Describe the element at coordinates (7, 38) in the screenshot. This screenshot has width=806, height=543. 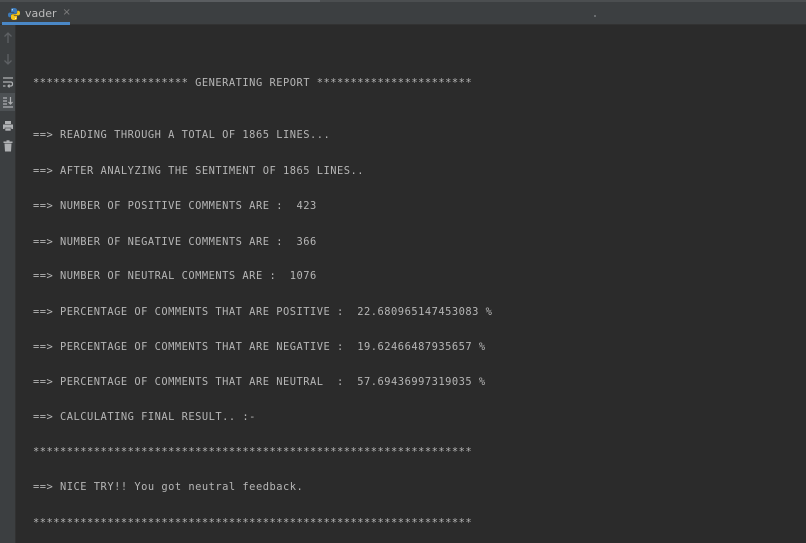
I see `up-arrow-icon` at that location.